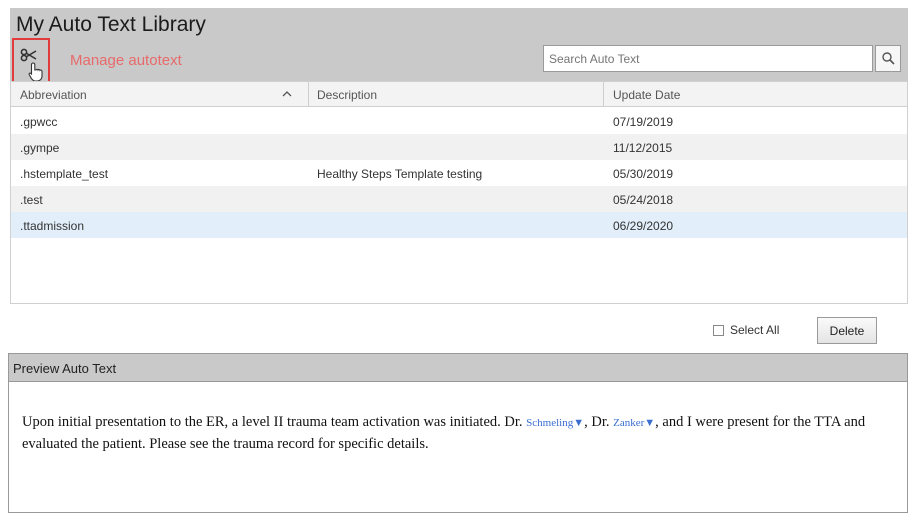  What do you see at coordinates (35, 72) in the screenshot?
I see `hand-cursor-icon` at bounding box center [35, 72].